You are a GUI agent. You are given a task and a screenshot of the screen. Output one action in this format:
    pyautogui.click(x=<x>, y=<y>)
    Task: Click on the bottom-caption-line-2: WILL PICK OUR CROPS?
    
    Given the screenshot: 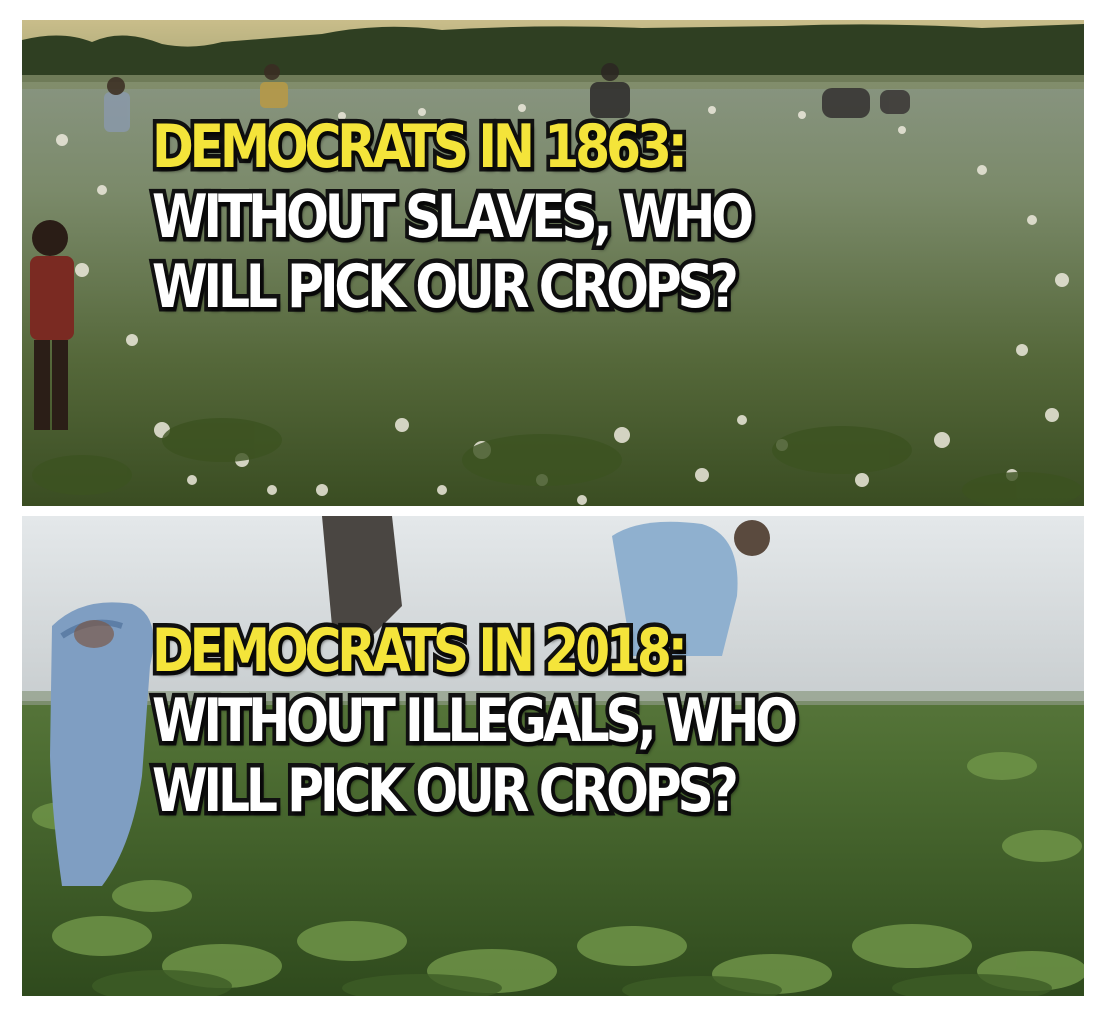 What is the action you would take?
    pyautogui.click(x=445, y=791)
    